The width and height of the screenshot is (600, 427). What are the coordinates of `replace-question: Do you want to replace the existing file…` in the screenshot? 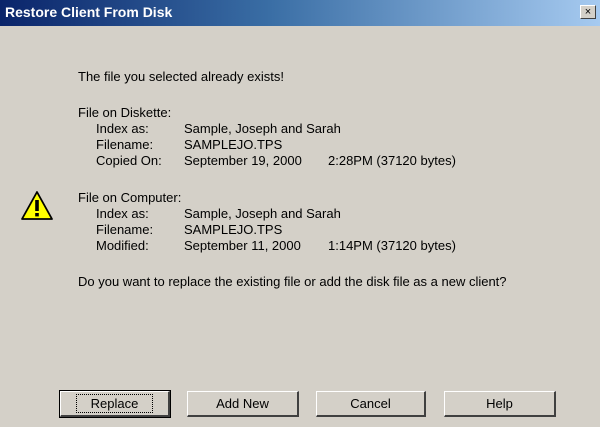 It's located at (292, 281).